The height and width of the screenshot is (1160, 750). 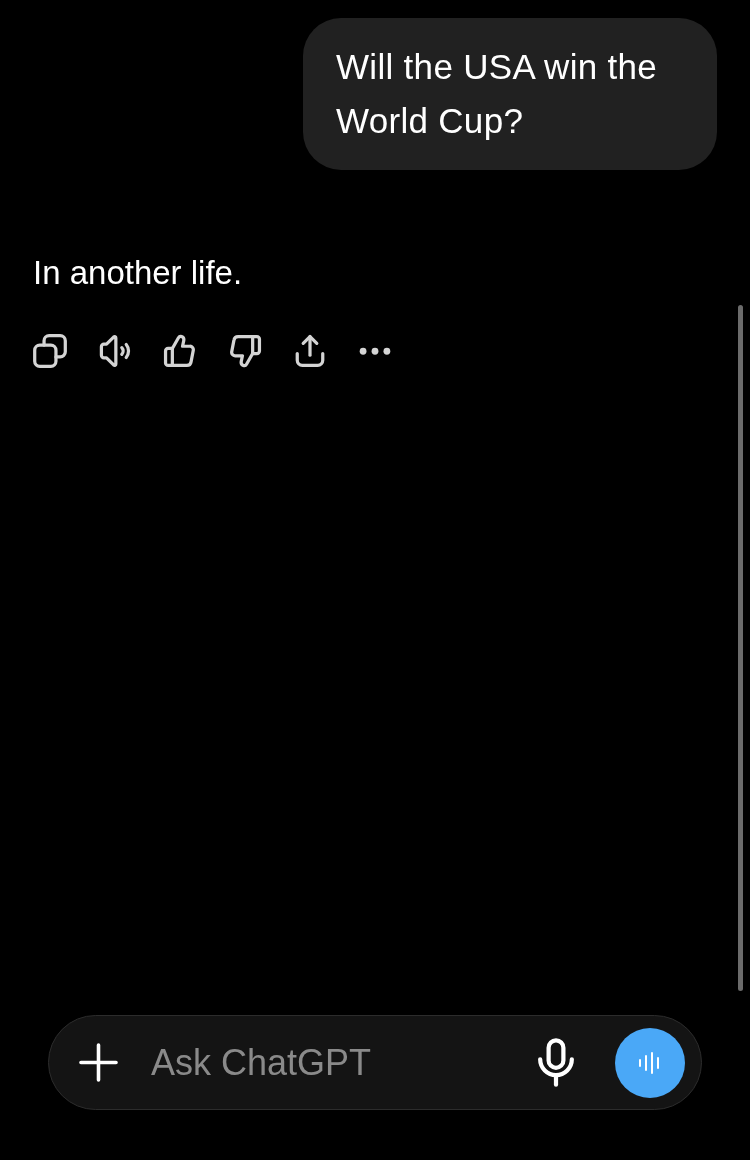 I want to click on copy-icon, so click(x=50, y=351).